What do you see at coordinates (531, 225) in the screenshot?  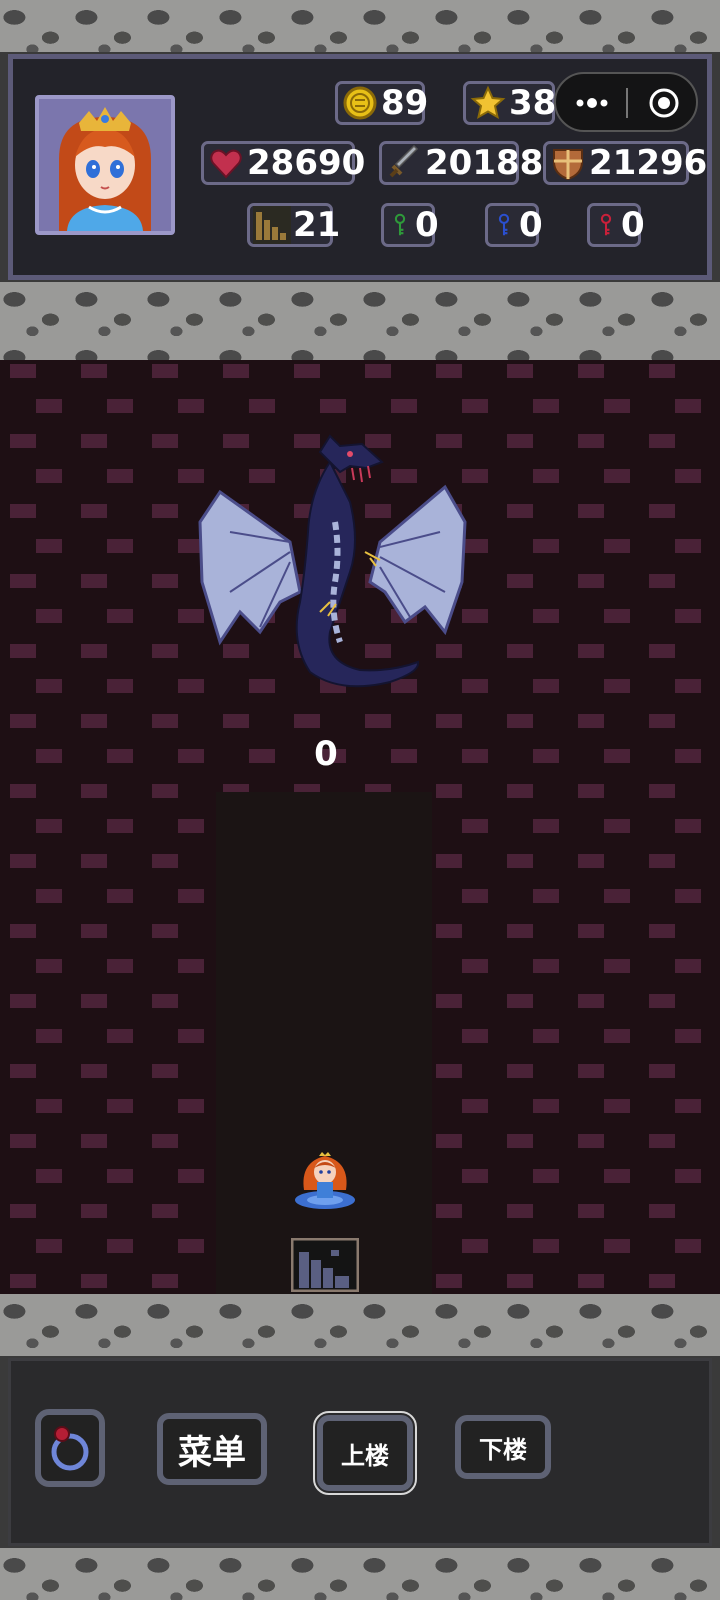 I see `blue-key-value: 0` at bounding box center [531, 225].